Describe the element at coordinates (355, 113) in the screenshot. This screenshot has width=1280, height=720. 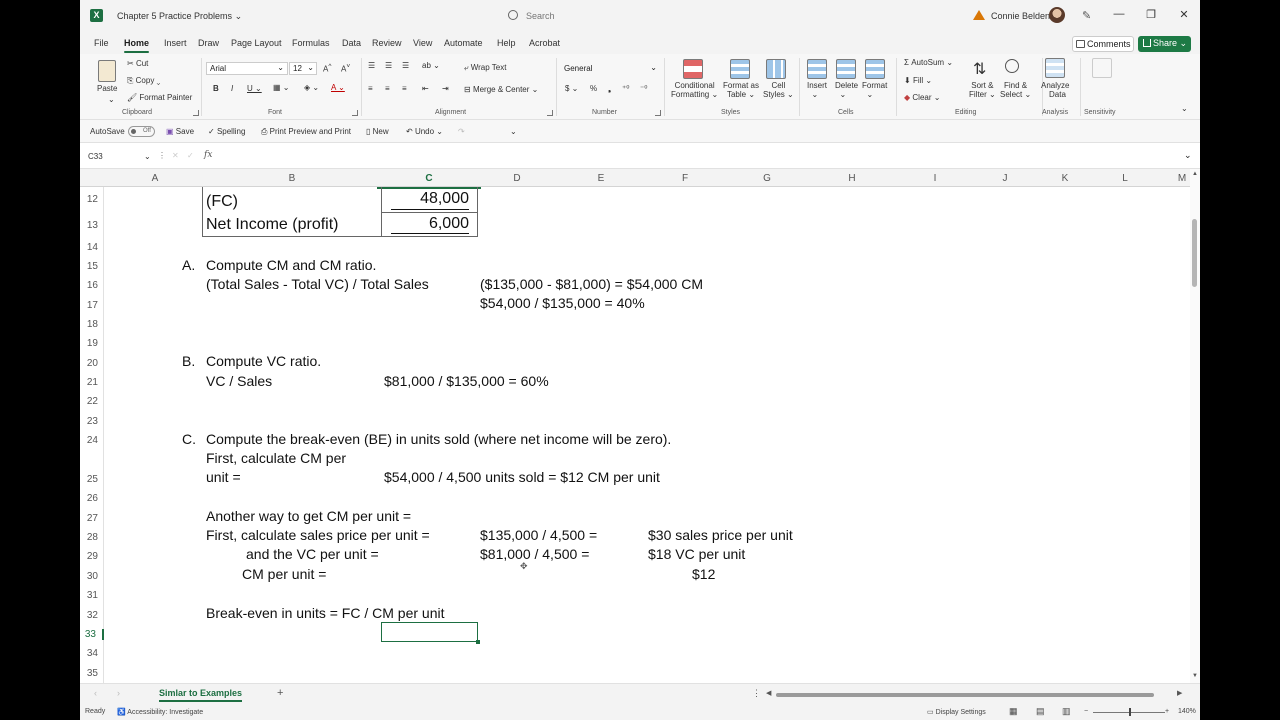
I see `font-launcher-icon` at that location.